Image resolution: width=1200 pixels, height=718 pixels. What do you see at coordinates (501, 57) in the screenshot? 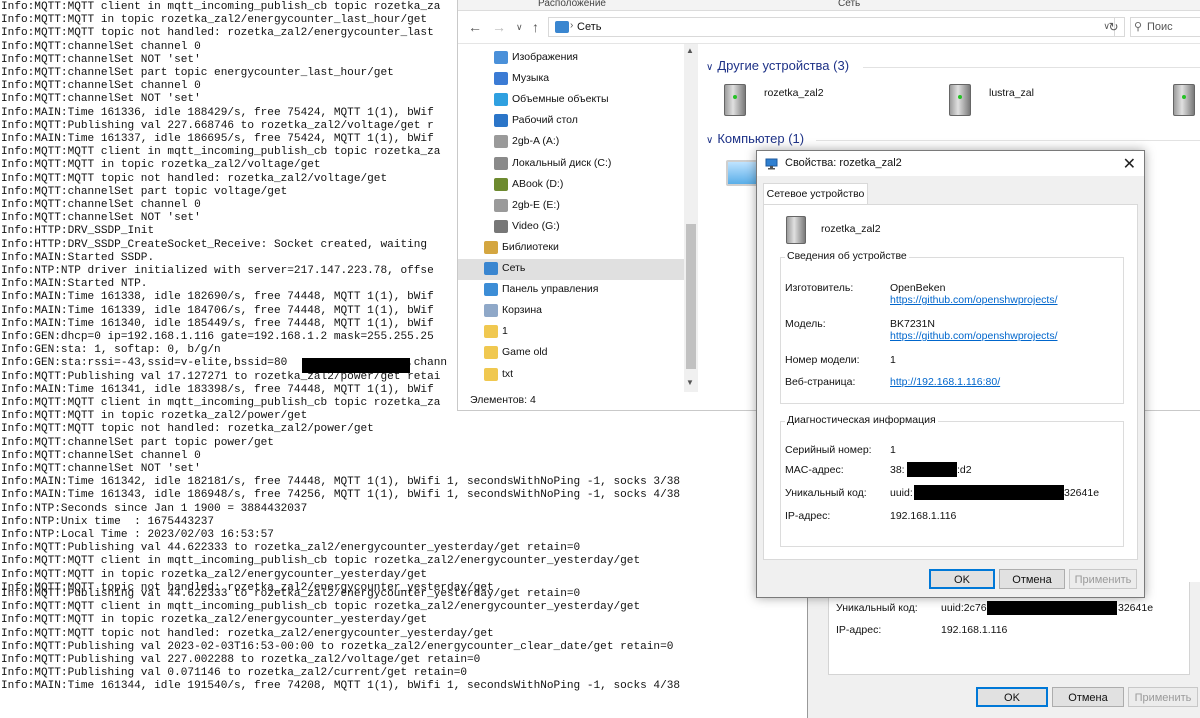
I see `pictures-icon` at bounding box center [501, 57].